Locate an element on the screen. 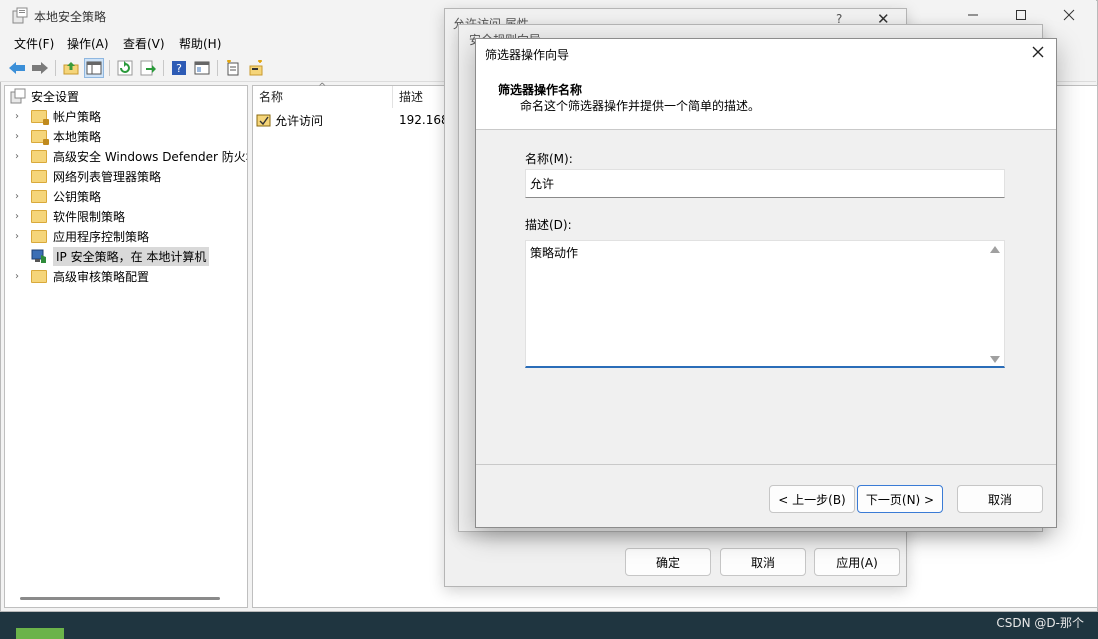 The height and width of the screenshot is (639, 1098). maximize-icon is located at coordinates (1021, 15).